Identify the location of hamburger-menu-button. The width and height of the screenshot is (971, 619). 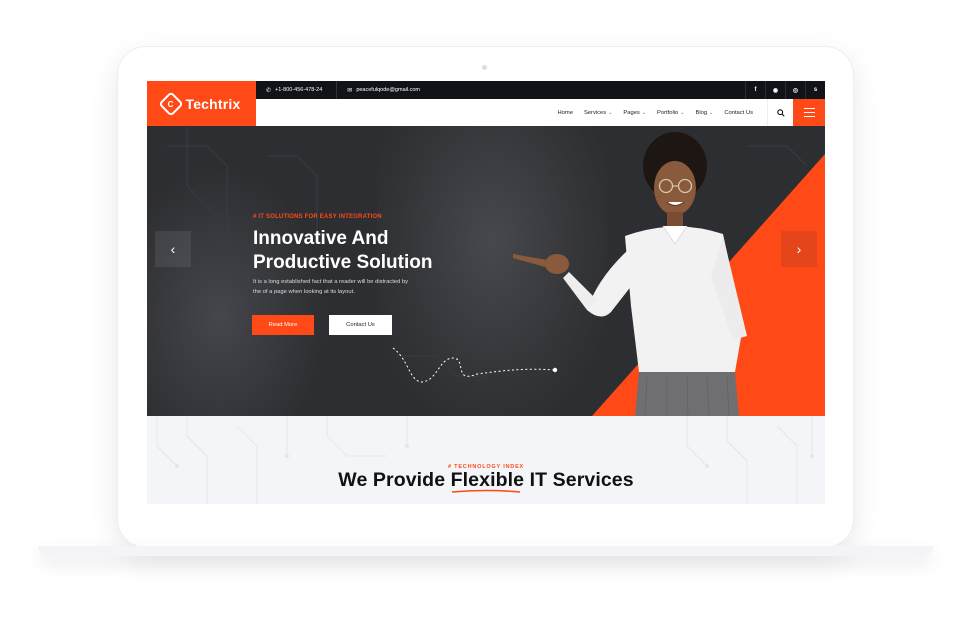
(809, 112).